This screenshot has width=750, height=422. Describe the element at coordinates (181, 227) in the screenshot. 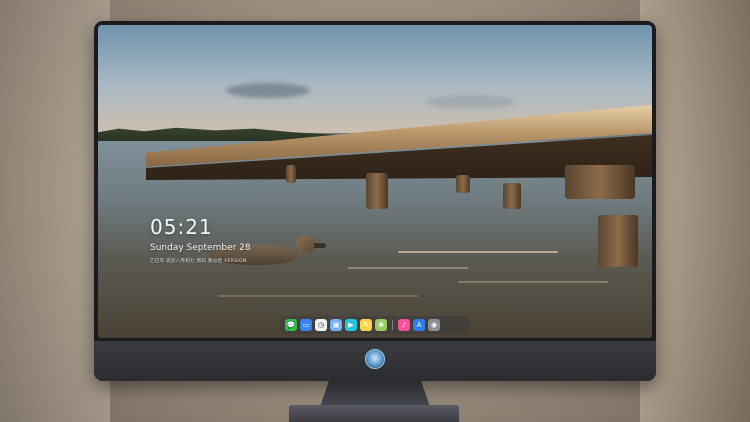

I see `lockscreen-time: 05:21` at that location.